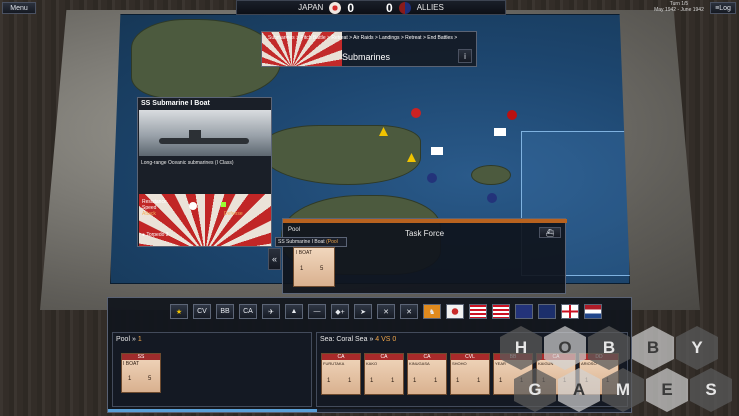  I want to click on log-label: Log, so click(725, 8).